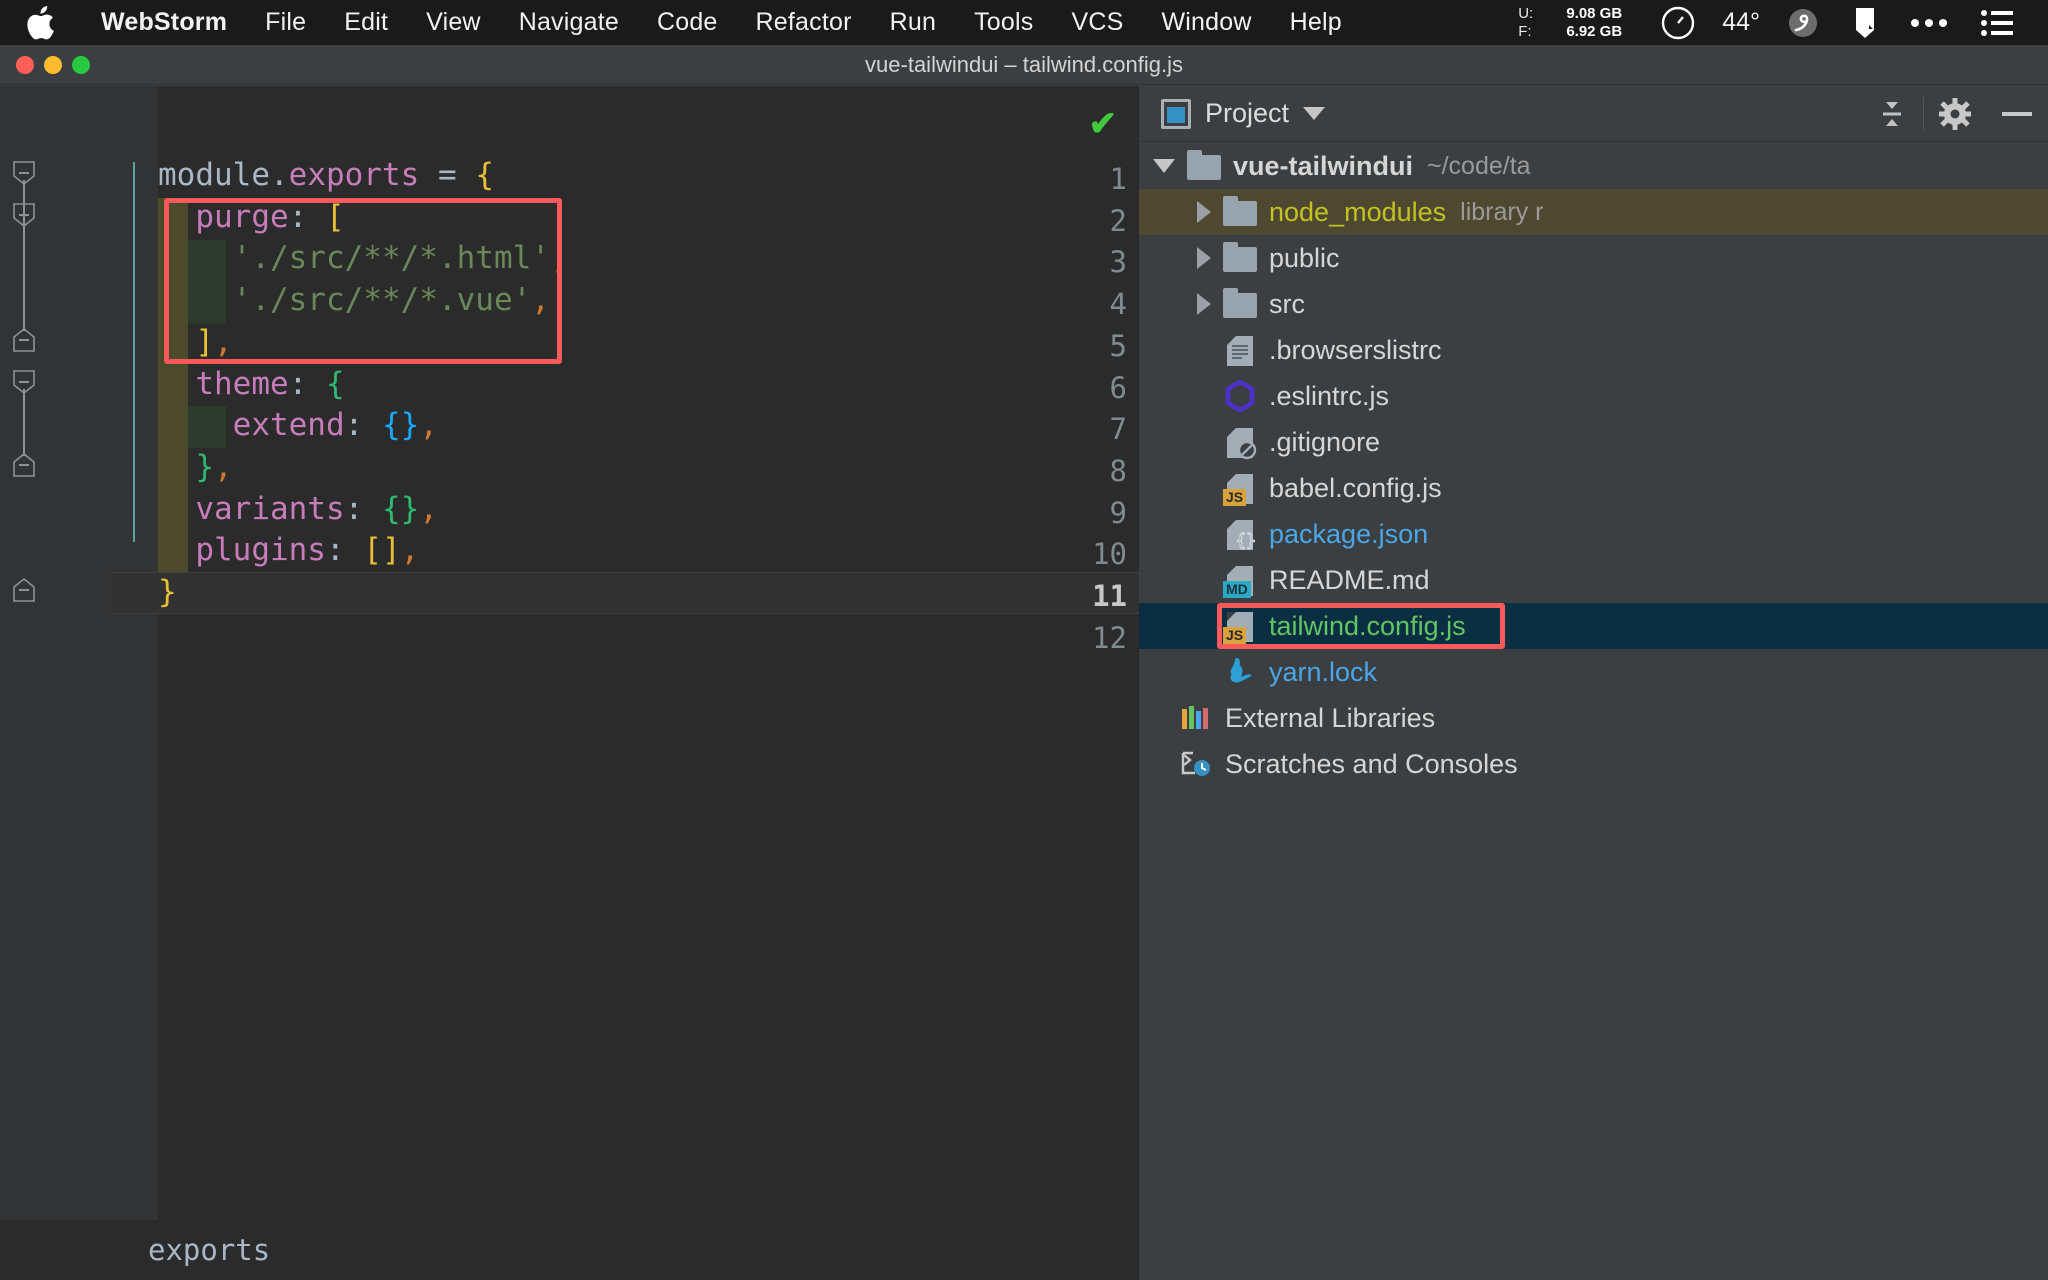 This screenshot has width=2048, height=1280. I want to click on tree-item-vue-tailwindui: vue-tailwindui ~/code/ta, so click(1593, 166).